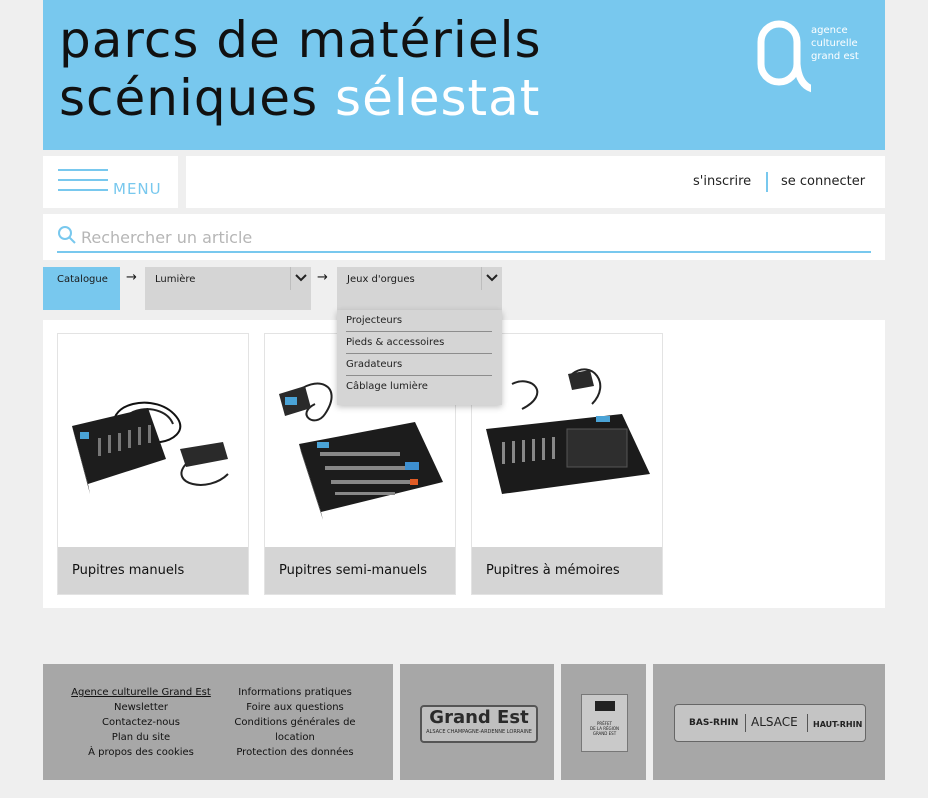 The image size is (928, 798). Describe the element at coordinates (353, 570) in the screenshot. I see `product-name: Pupitres semi-manuels` at that location.